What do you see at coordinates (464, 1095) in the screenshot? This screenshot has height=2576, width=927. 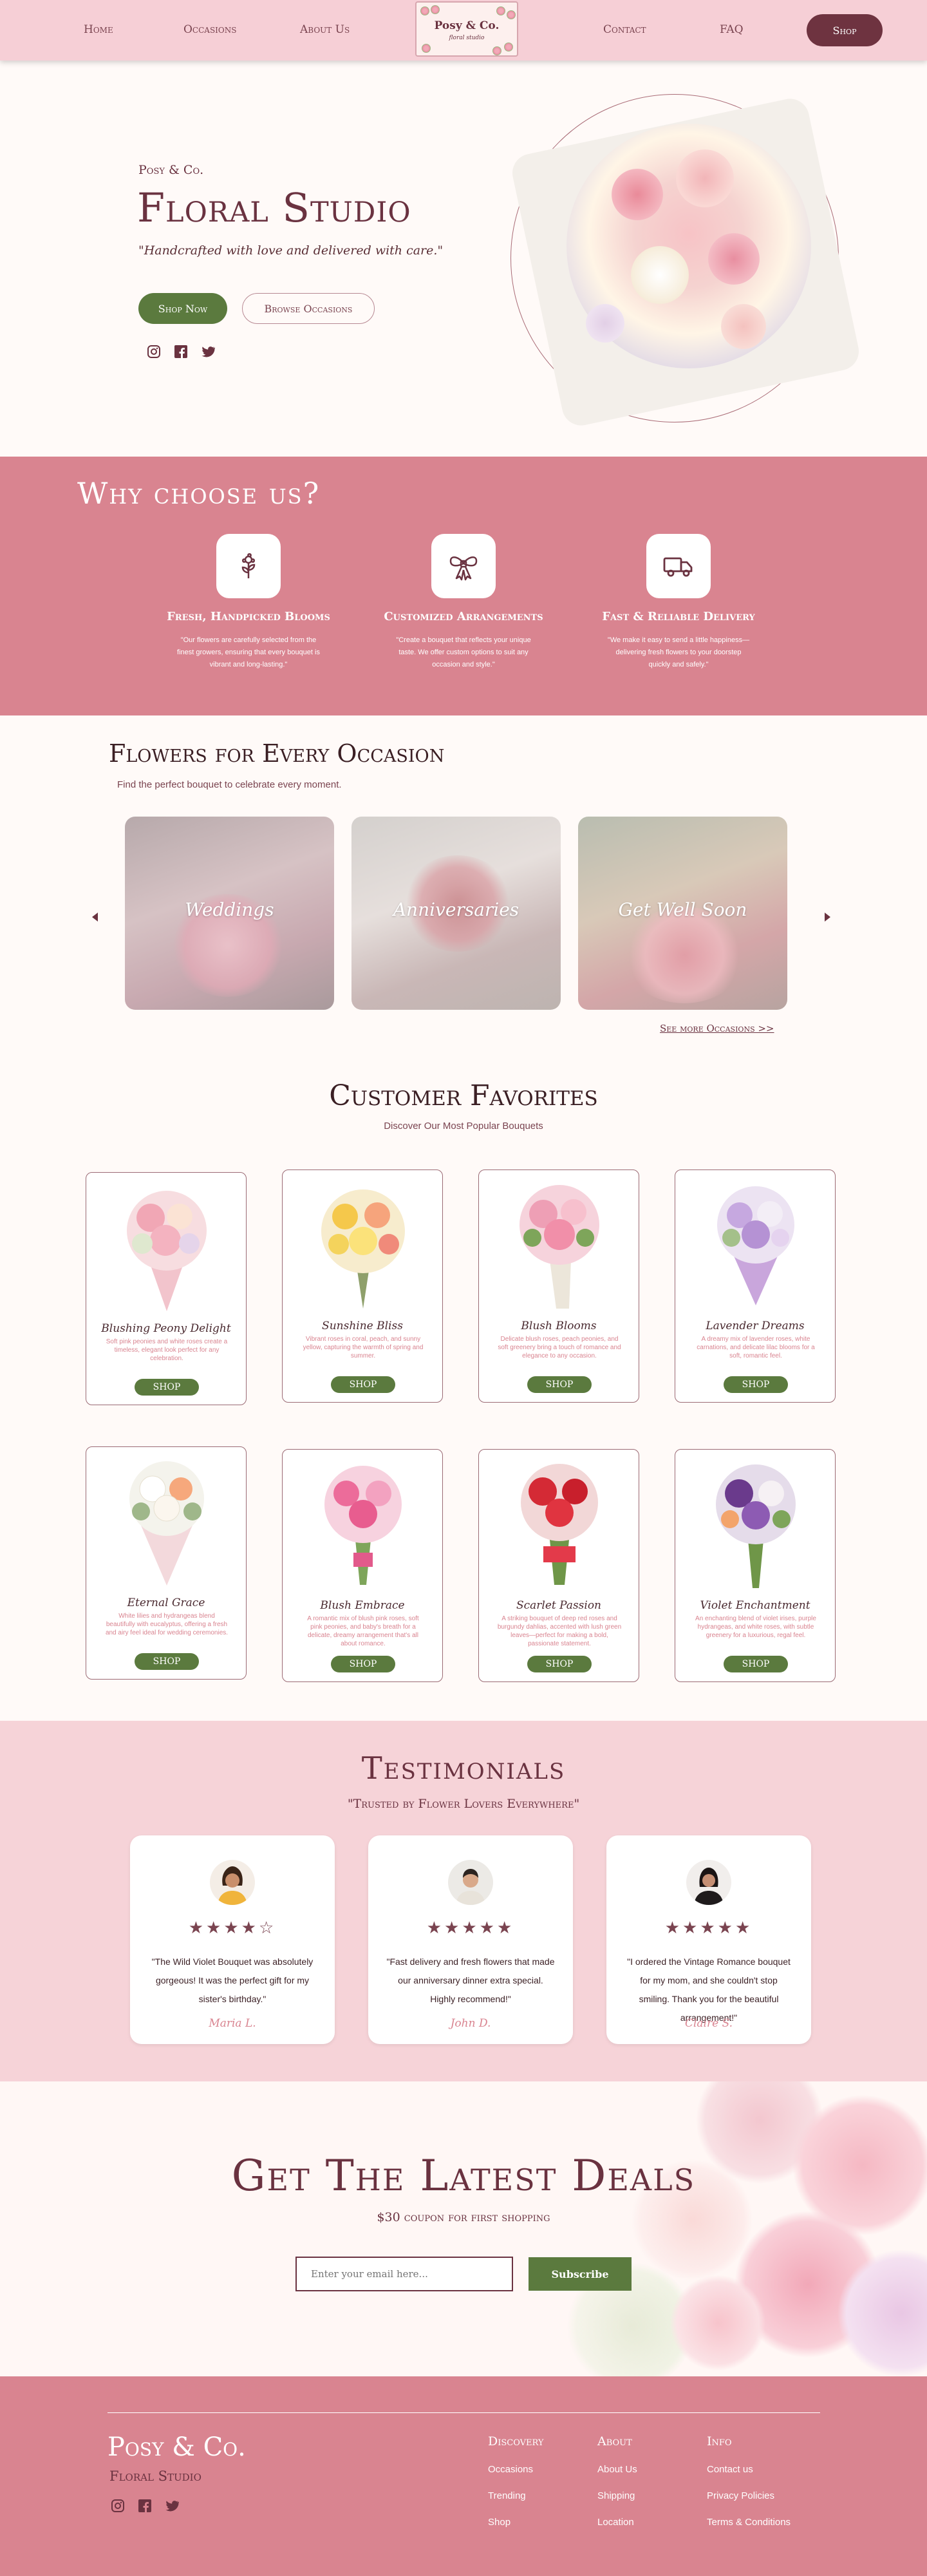 I see `favorites-title: Customer Favorites` at bounding box center [464, 1095].